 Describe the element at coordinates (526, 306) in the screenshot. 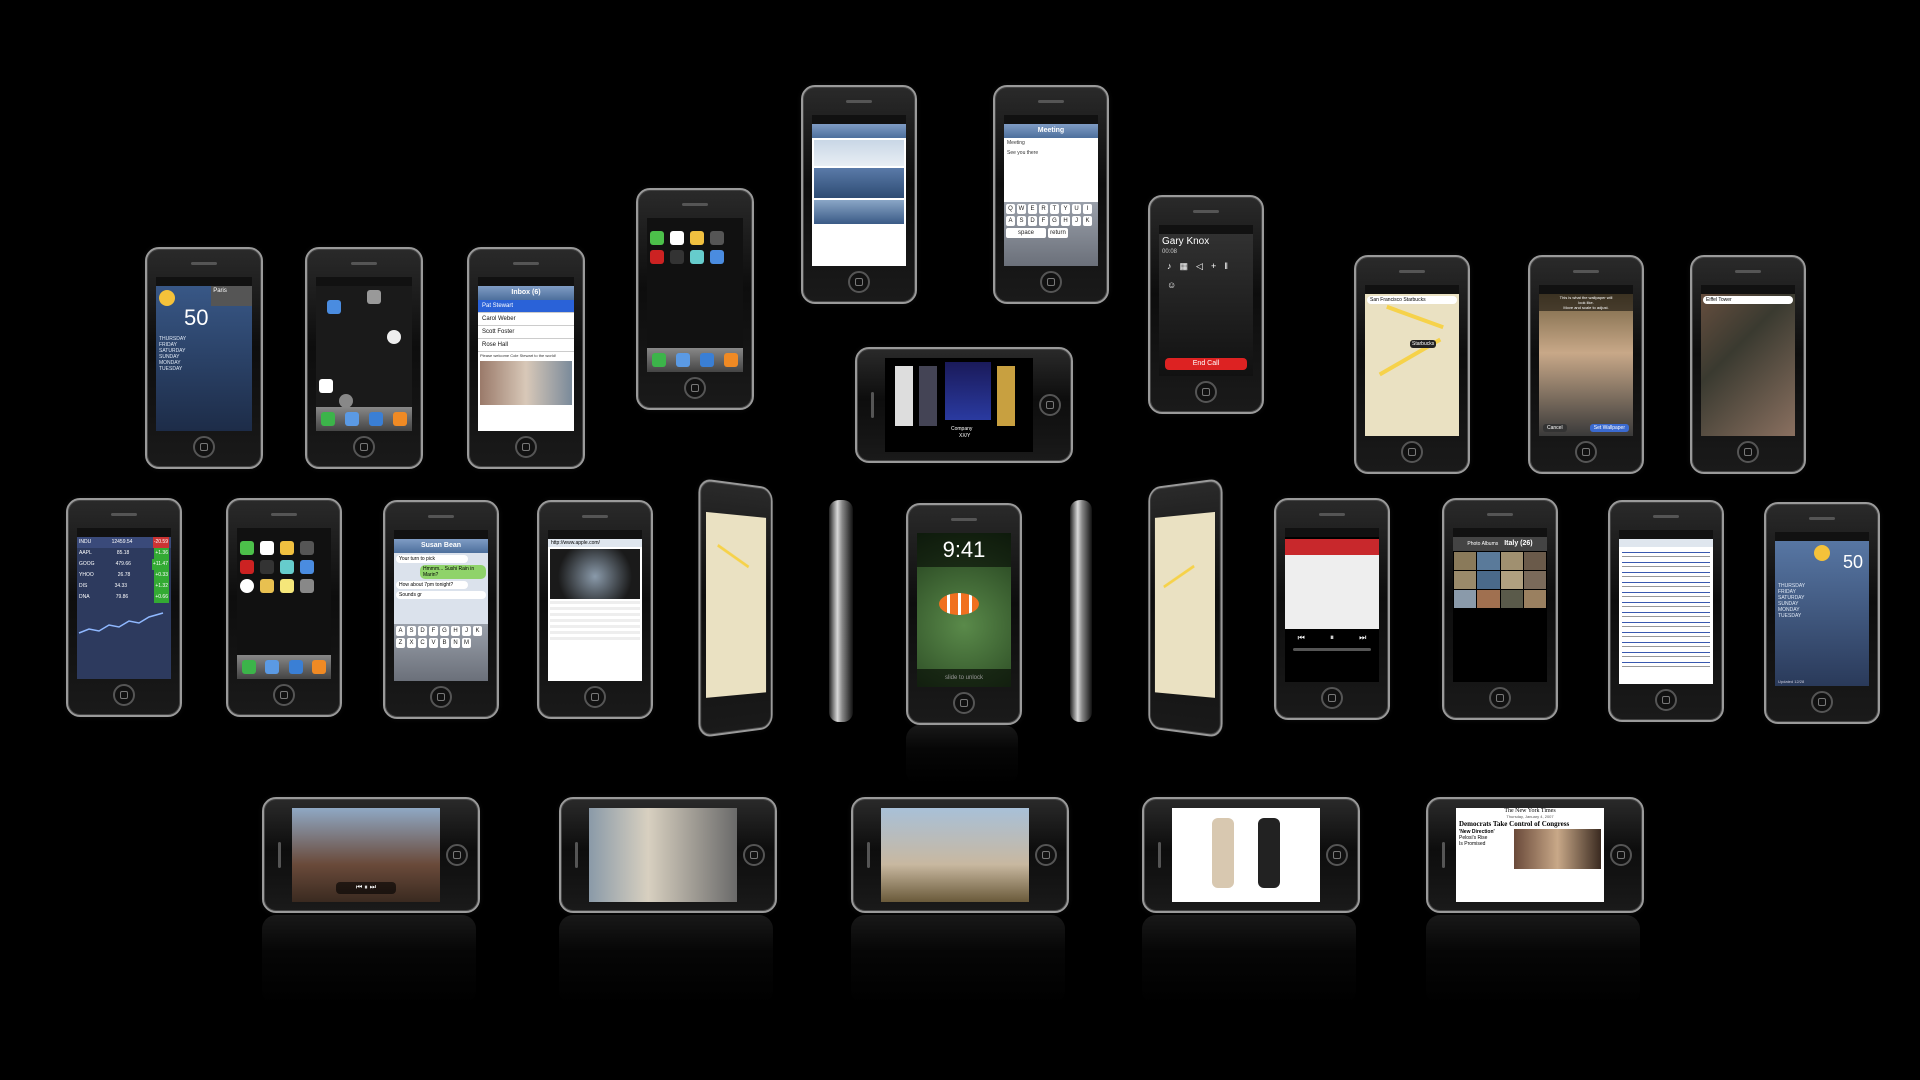

I see `mail-row: Pat Stewart` at that location.